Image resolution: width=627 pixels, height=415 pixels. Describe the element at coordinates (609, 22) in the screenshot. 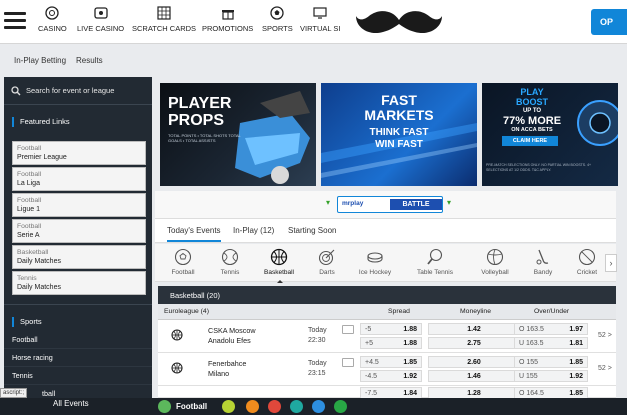

I see `open-account-button: OP` at that location.